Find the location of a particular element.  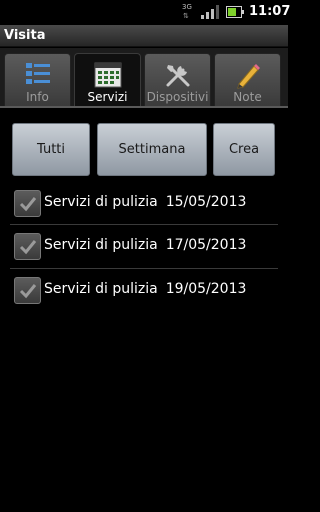

list-item: Servizi di pulizia 17/05/2013 is located at coordinates (144, 248).